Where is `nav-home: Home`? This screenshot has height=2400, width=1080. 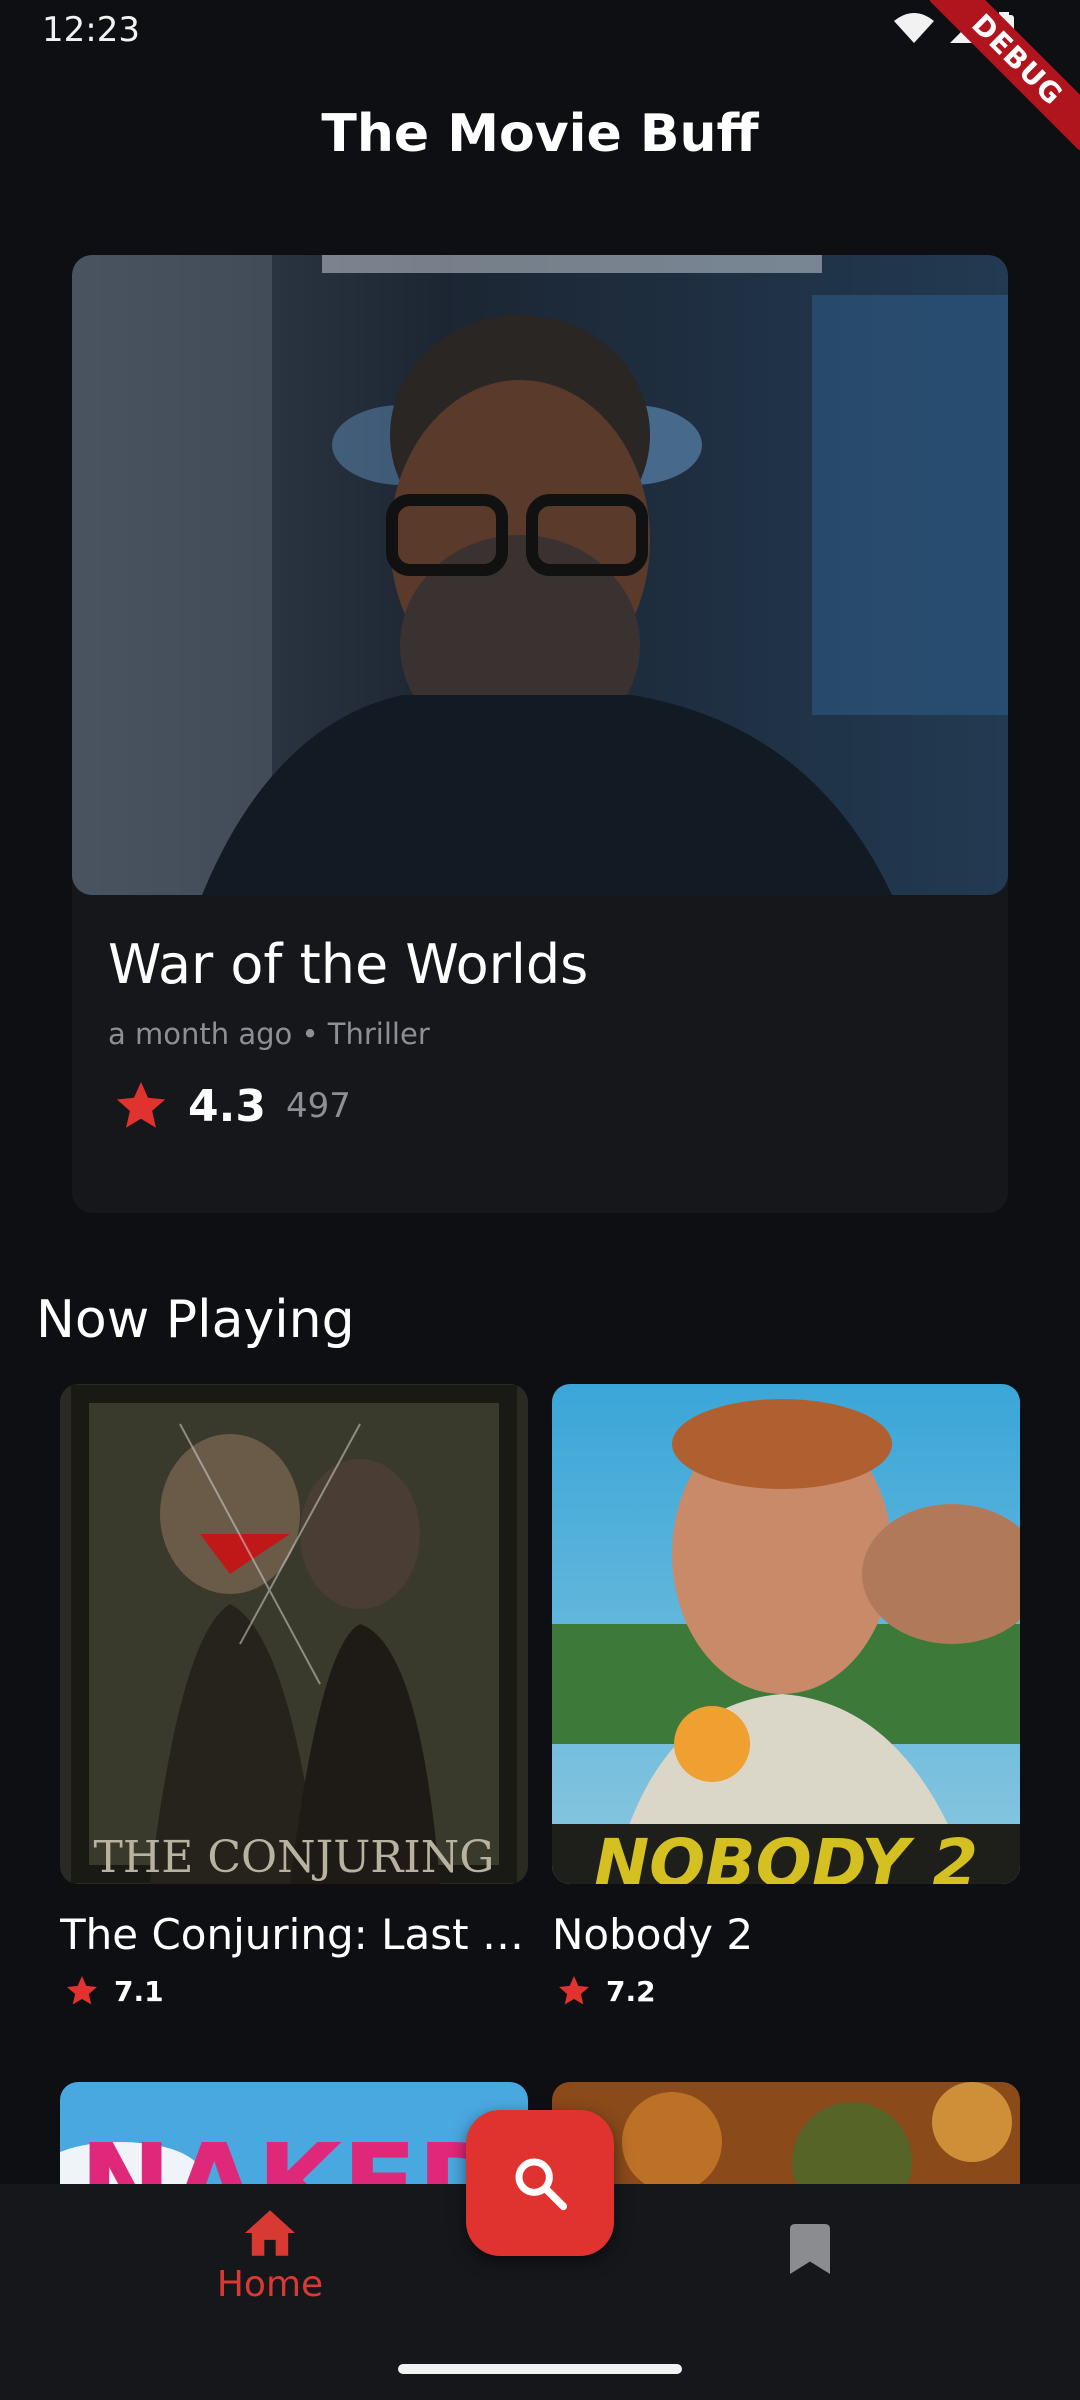 nav-home: Home is located at coordinates (270, 2256).